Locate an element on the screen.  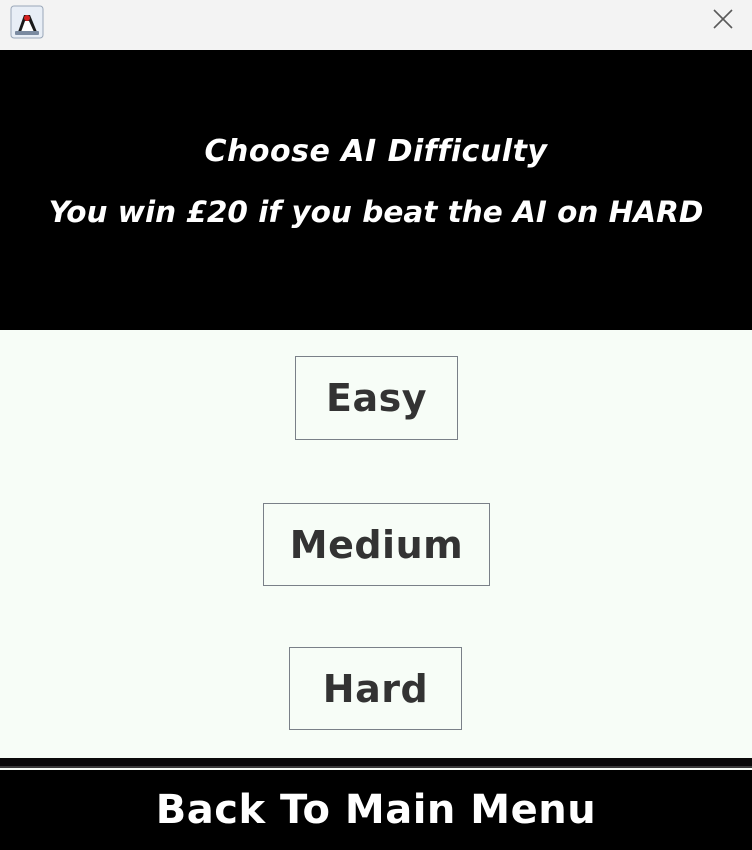
back-to-main-menu-button: Back To Main Menu is located at coordinates (376, 810).